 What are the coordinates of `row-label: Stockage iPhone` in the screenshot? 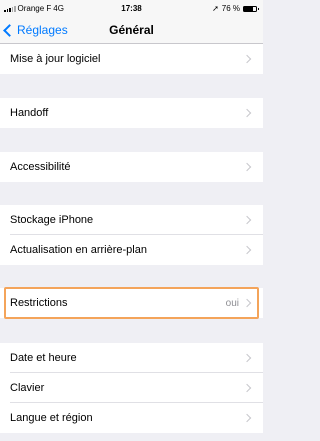 It's located at (52, 220).